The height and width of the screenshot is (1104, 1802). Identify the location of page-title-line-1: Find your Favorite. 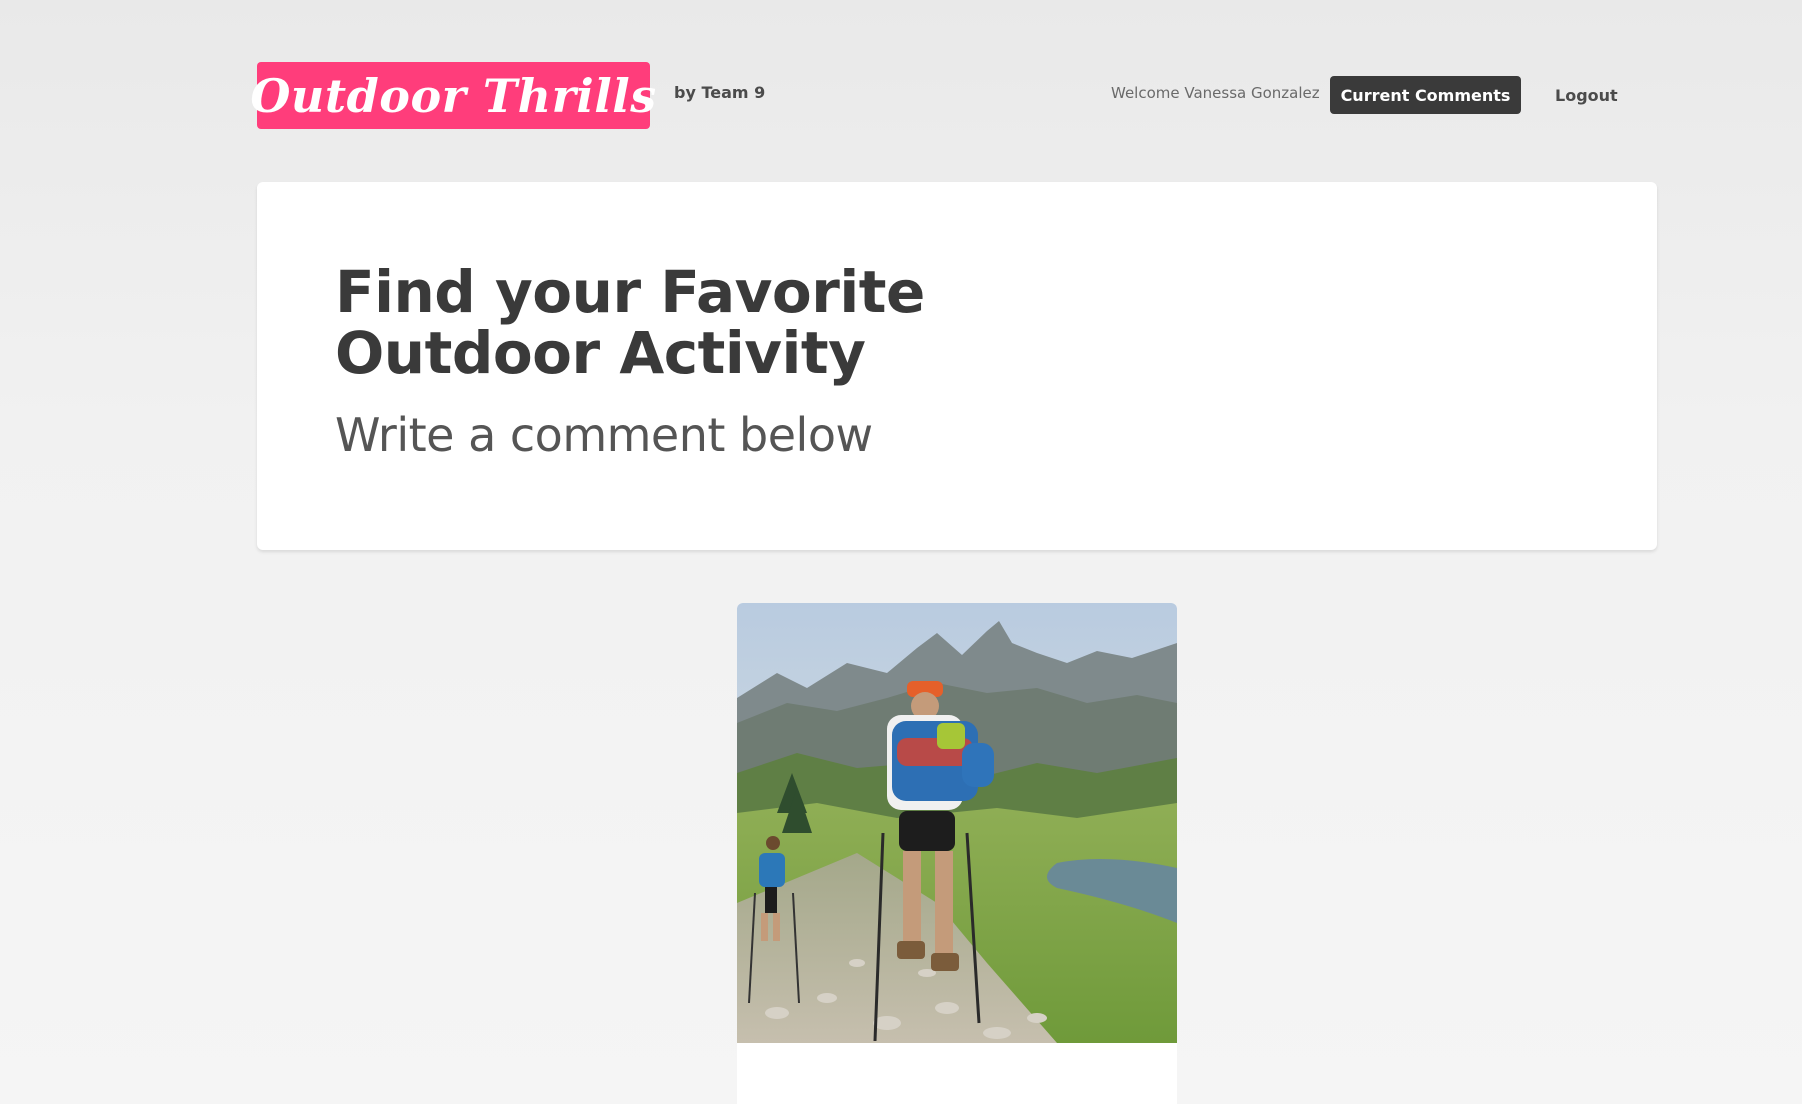
(630, 292).